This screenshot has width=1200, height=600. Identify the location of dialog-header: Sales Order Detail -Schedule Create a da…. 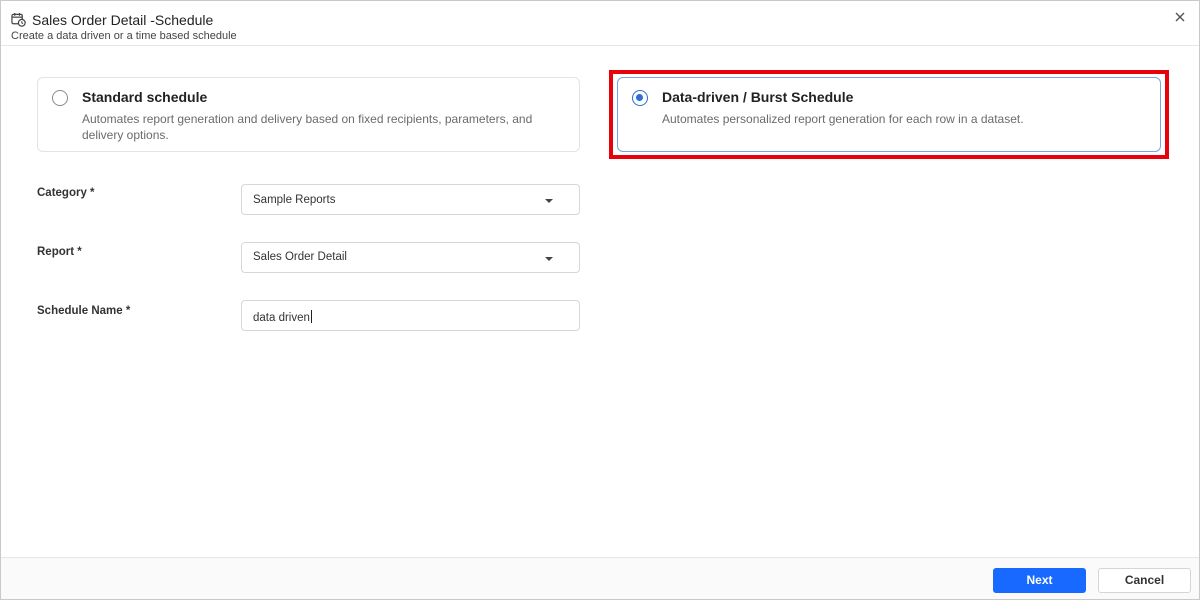
(600, 23).